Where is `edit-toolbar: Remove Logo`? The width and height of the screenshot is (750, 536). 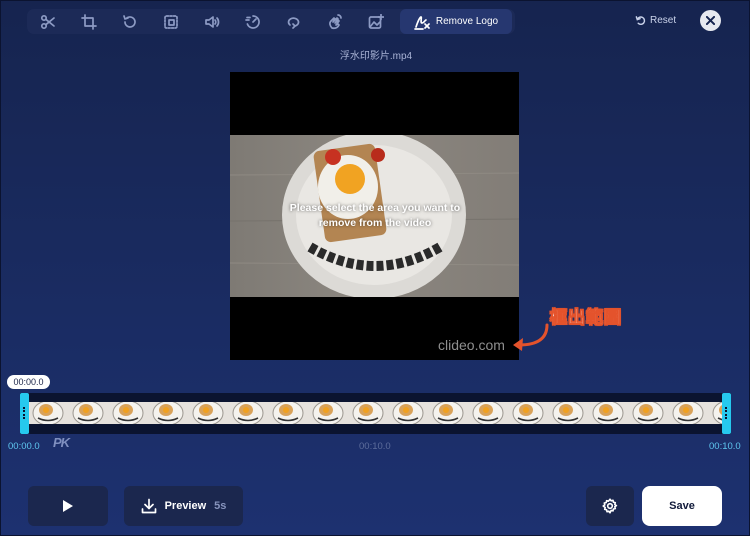
edit-toolbar: Remove Logo is located at coordinates (271, 21).